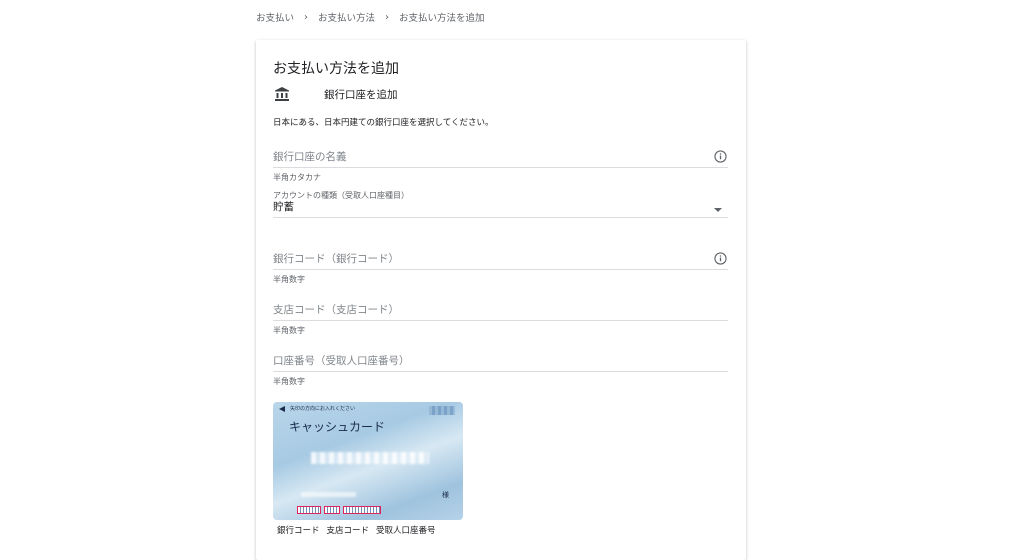 The height and width of the screenshot is (560, 1024). What do you see at coordinates (289, 330) in the screenshot?
I see `branch-code-hint: 半角数字` at bounding box center [289, 330].